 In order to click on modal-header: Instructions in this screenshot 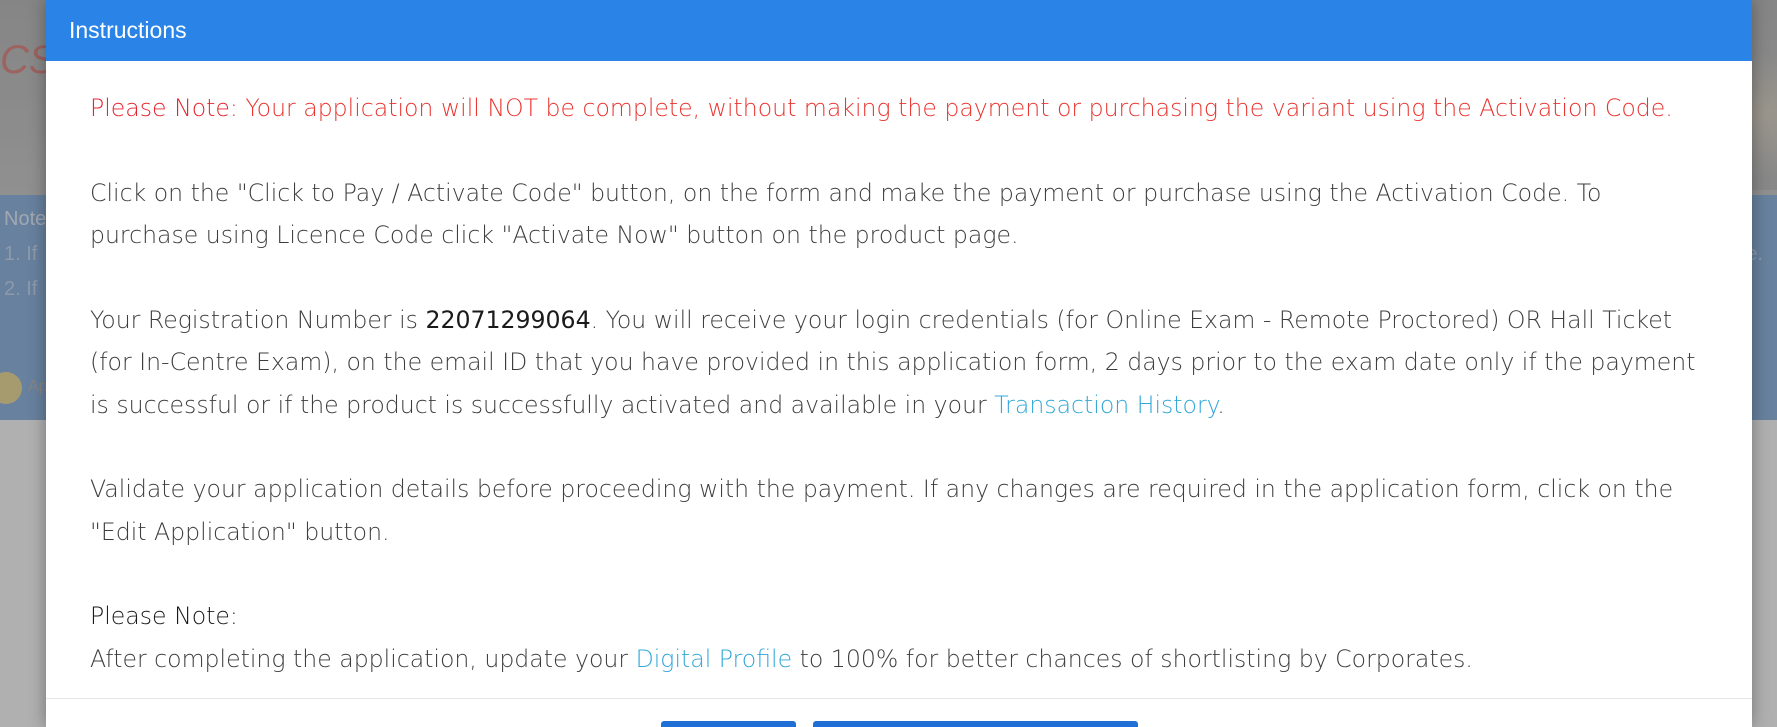, I will do `click(899, 30)`.